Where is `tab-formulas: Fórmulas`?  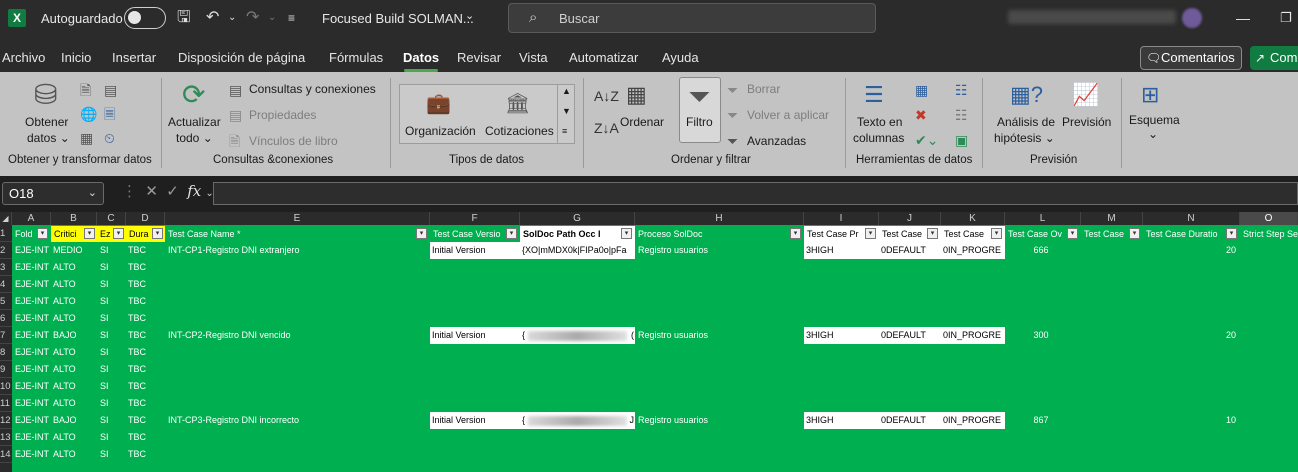
tab-formulas: Fórmulas is located at coordinates (356, 57).